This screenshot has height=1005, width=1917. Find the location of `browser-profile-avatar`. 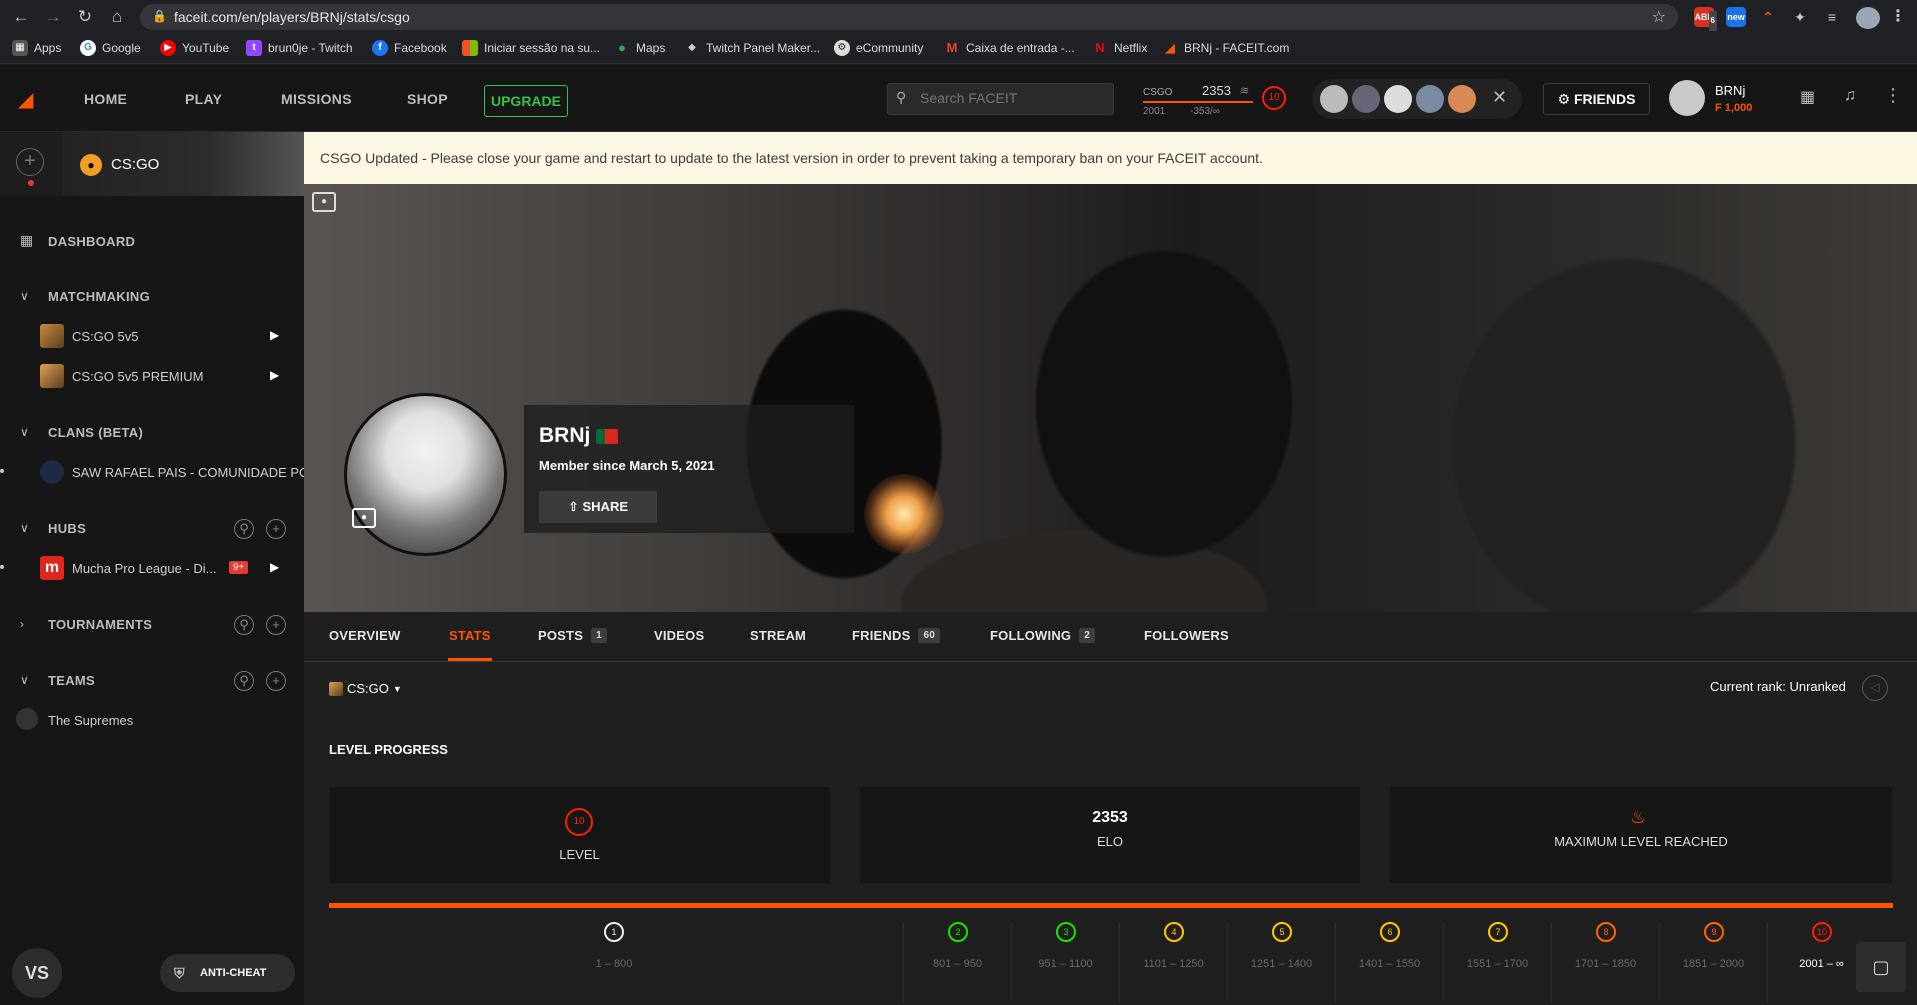

browser-profile-avatar is located at coordinates (1868, 18).